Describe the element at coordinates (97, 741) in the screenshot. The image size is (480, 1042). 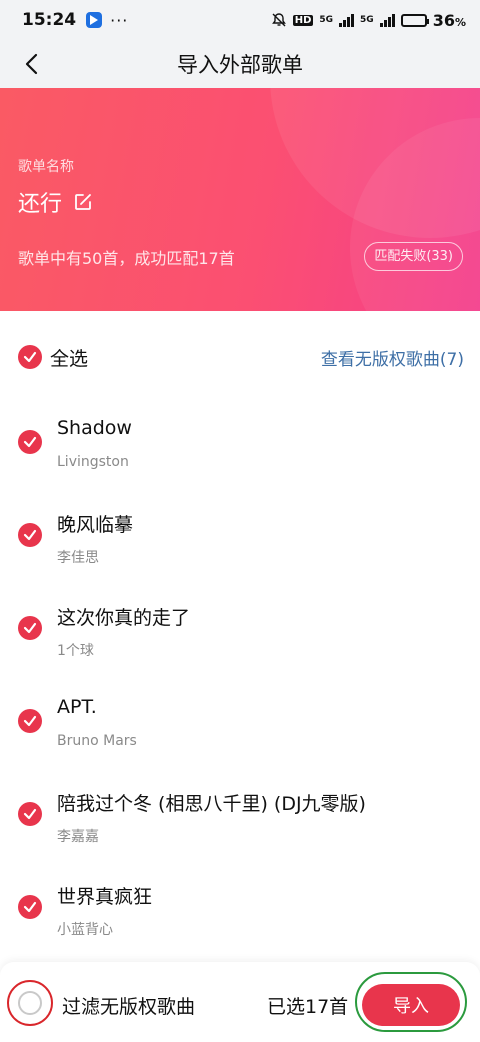
I see `song-artist: Bruno Mars` at that location.